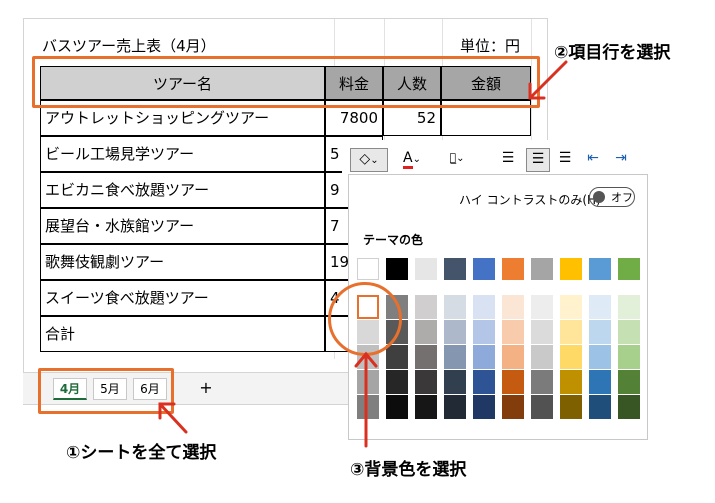 The width and height of the screenshot is (715, 503). What do you see at coordinates (408, 470) in the screenshot?
I see `step3-label: ③背景色を選択` at bounding box center [408, 470].